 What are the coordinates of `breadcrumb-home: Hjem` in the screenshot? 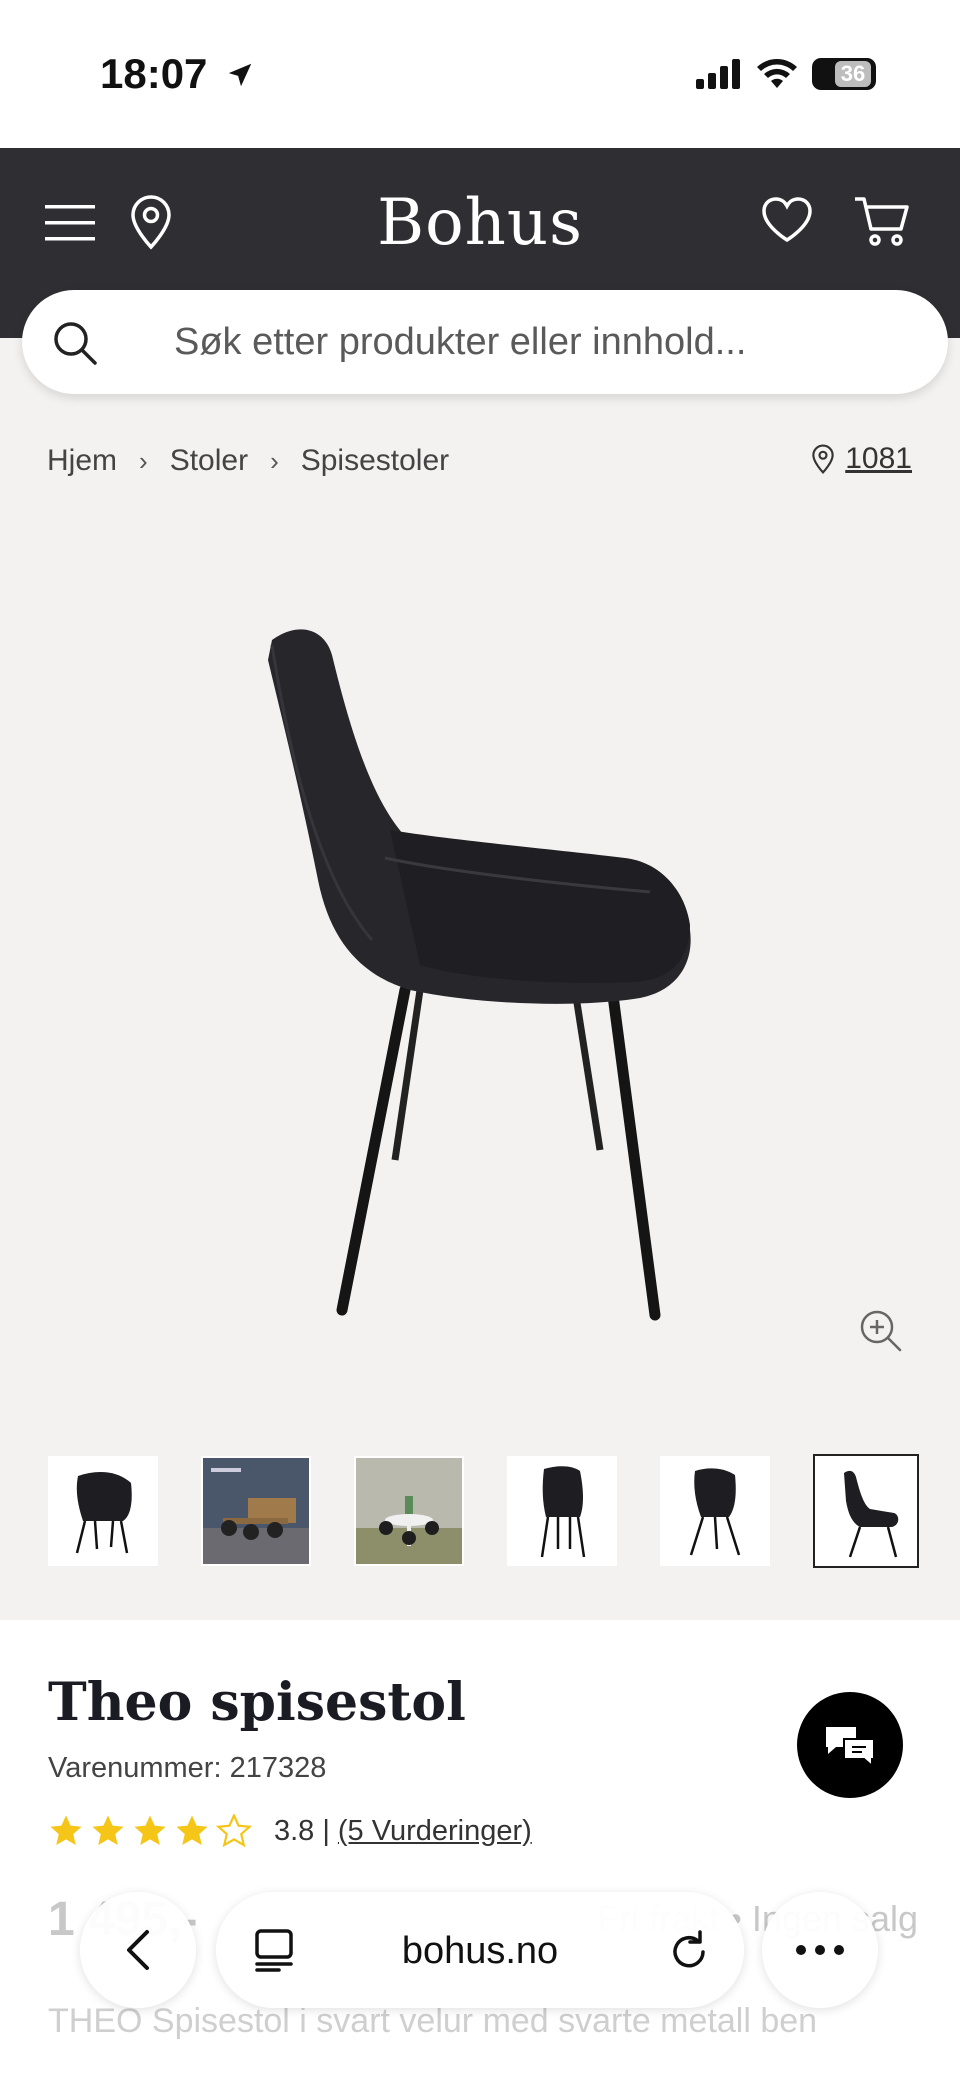 It's located at (82, 461).